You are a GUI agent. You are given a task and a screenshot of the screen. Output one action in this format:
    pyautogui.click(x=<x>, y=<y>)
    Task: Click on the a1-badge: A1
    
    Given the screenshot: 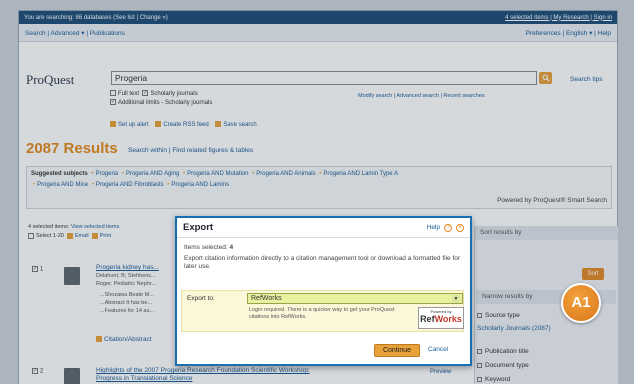 What is the action you would take?
    pyautogui.click(x=581, y=303)
    